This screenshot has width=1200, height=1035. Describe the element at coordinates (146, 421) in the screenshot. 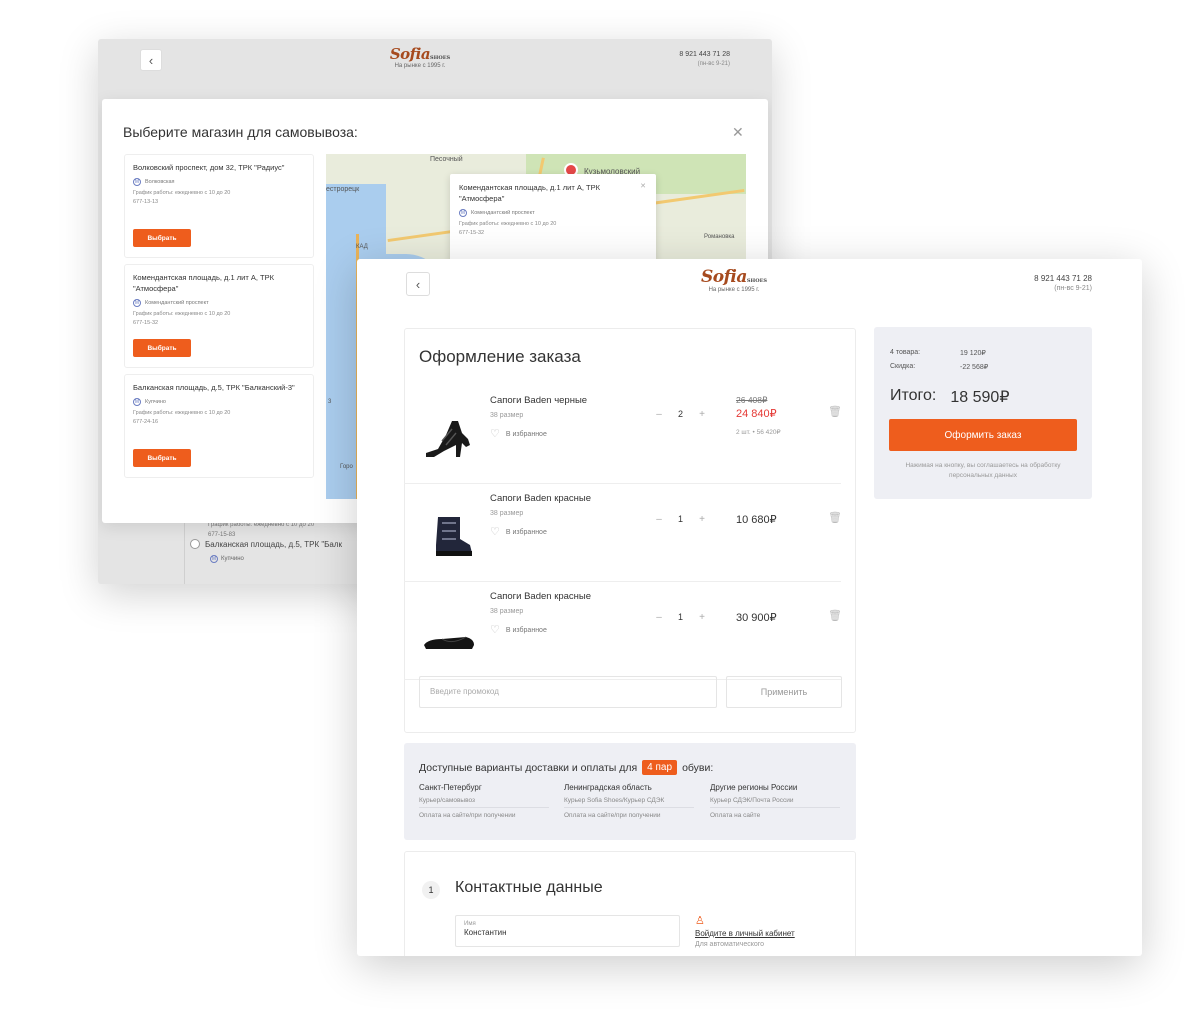

I see `store-phone: 677-24-16` at that location.